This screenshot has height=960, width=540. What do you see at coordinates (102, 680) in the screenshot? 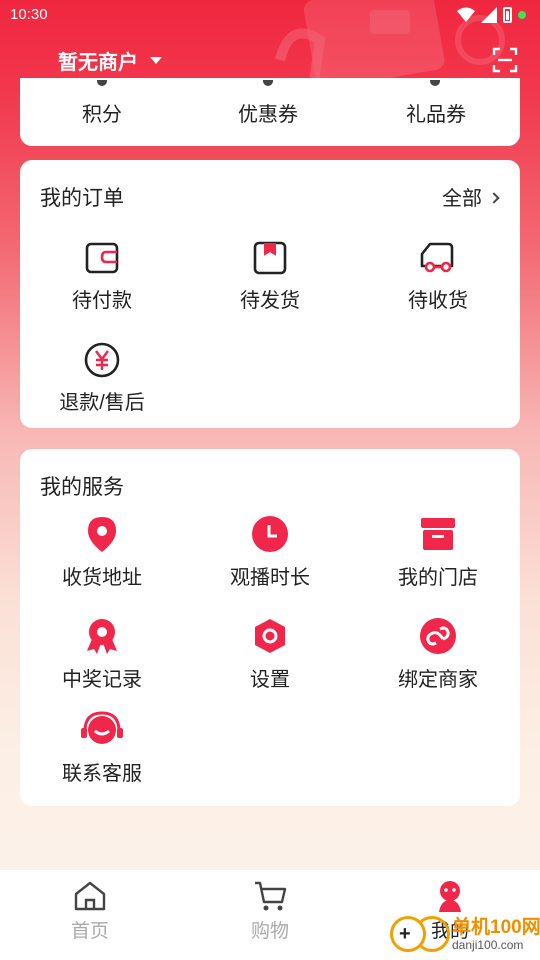
I see `prize-records-label: 中奖记录` at bounding box center [102, 680].